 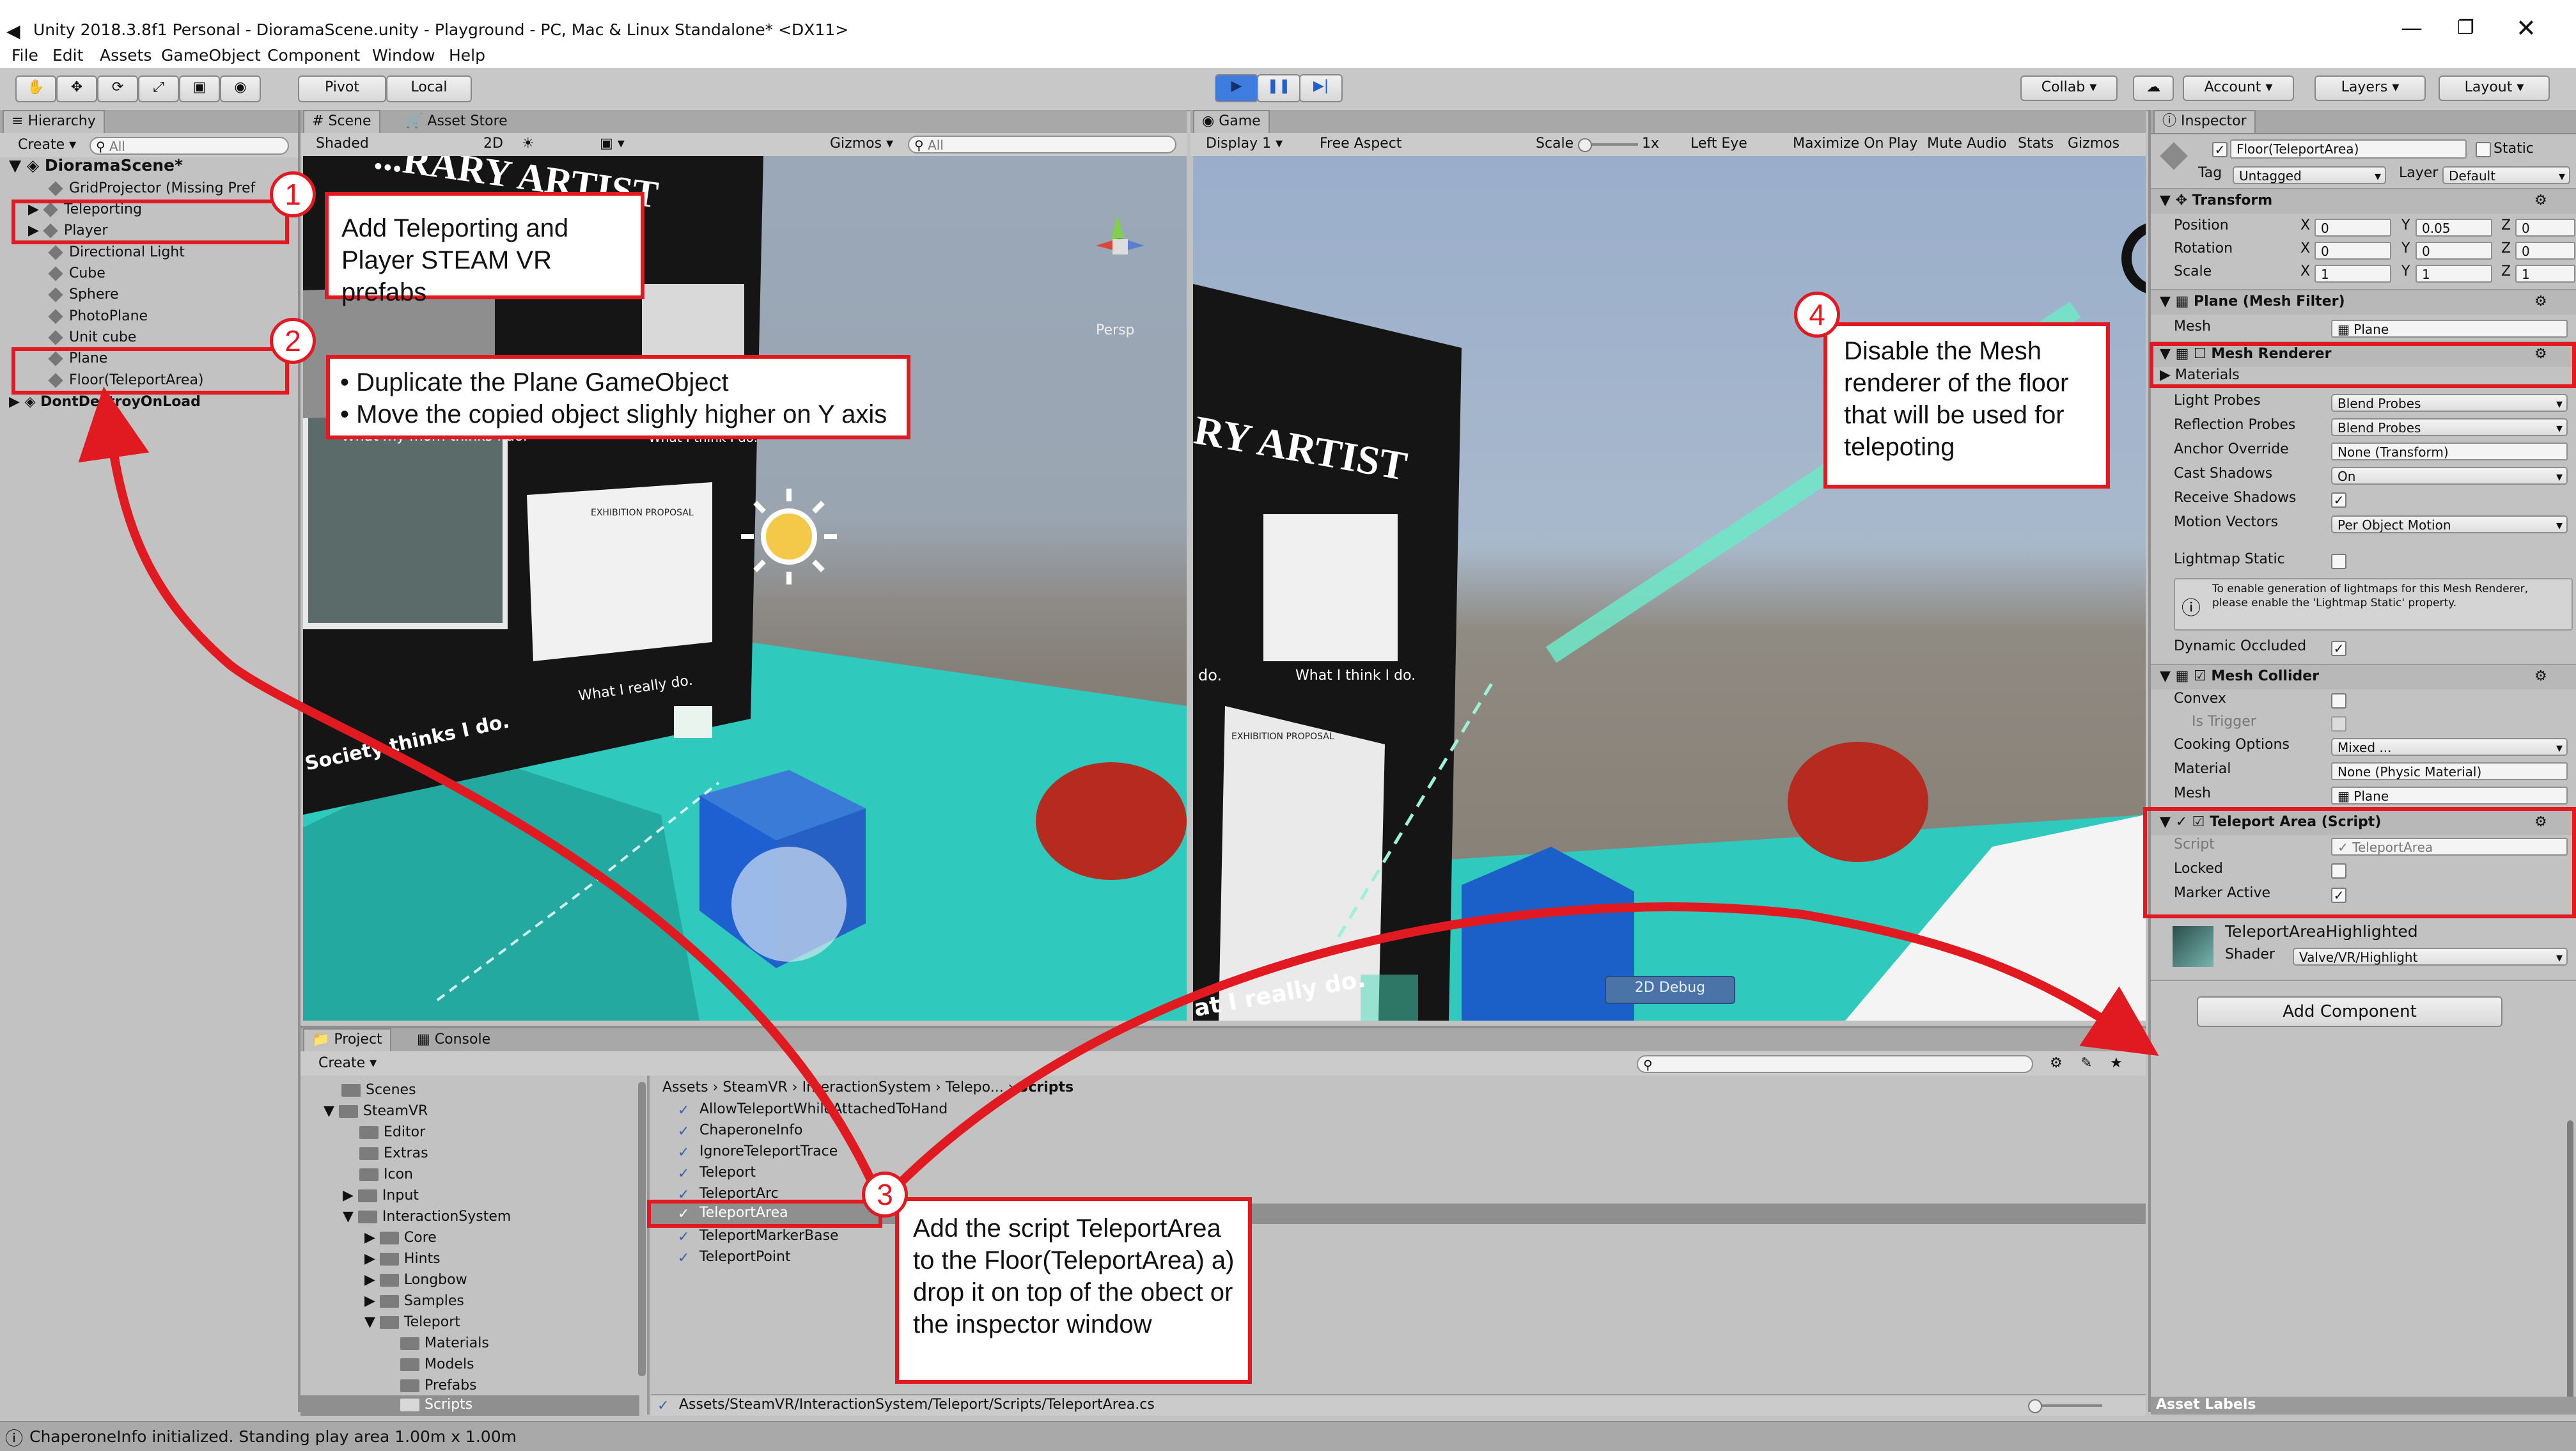 What do you see at coordinates (2065, 1406) in the screenshot?
I see `icon-size-slider` at bounding box center [2065, 1406].